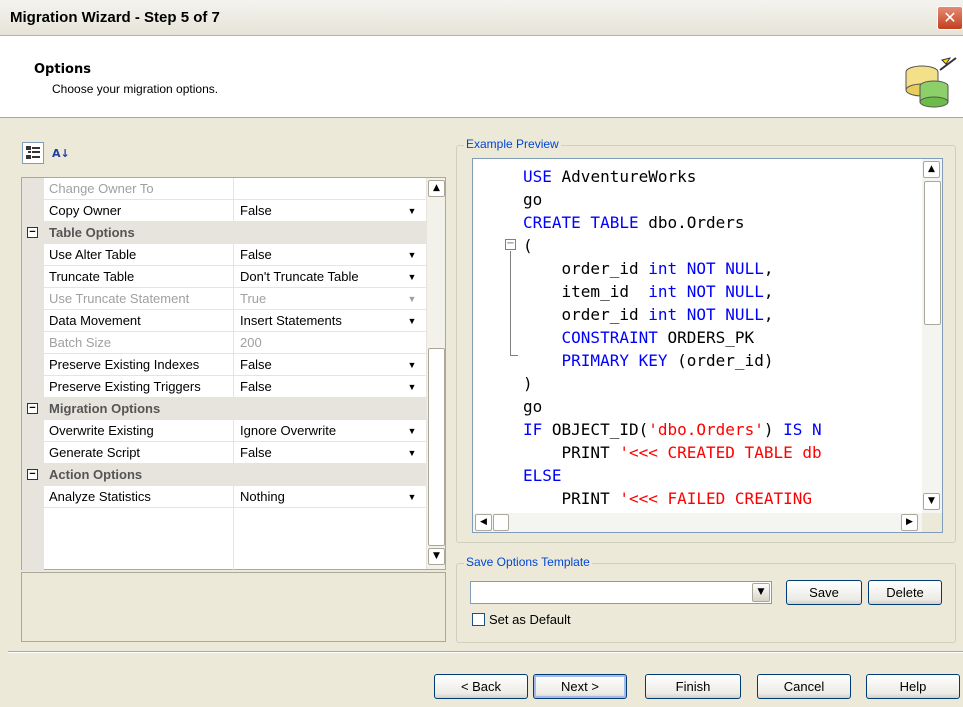  I want to click on save-options-label: Save Options Template, so click(528, 562).